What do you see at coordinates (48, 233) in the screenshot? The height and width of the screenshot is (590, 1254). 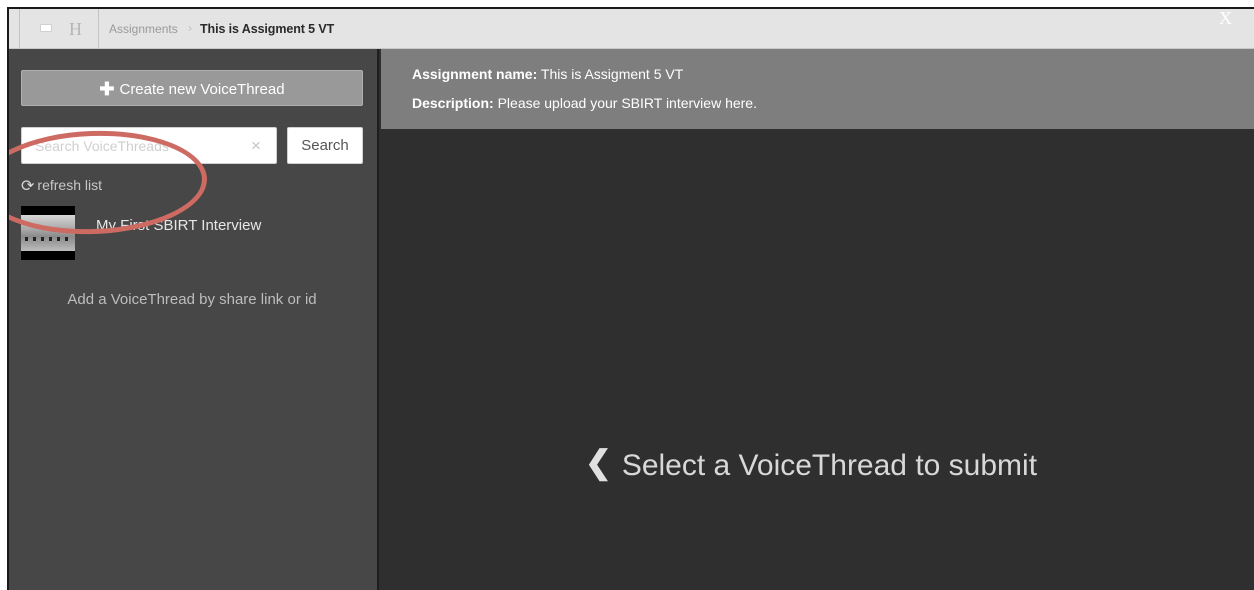 I see `voicethread-thumbnail` at bounding box center [48, 233].